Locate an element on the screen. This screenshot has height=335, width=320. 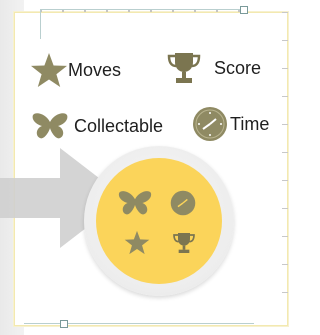
legend-label-collectable: Collectable is located at coordinates (119, 125).